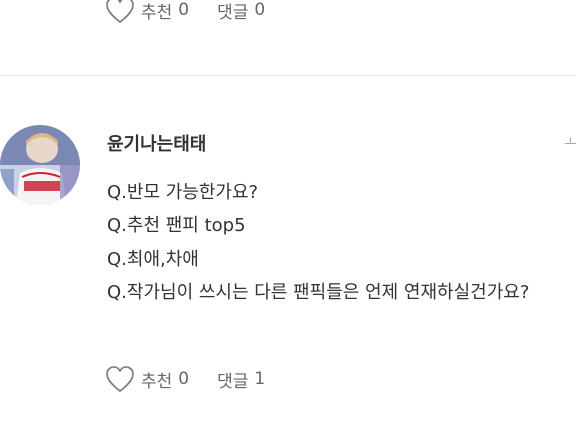 Image resolution: width=576 pixels, height=432 pixels. Describe the element at coordinates (183, 192) in the screenshot. I see `comment-line: Q.반모 가능한가요?` at that location.